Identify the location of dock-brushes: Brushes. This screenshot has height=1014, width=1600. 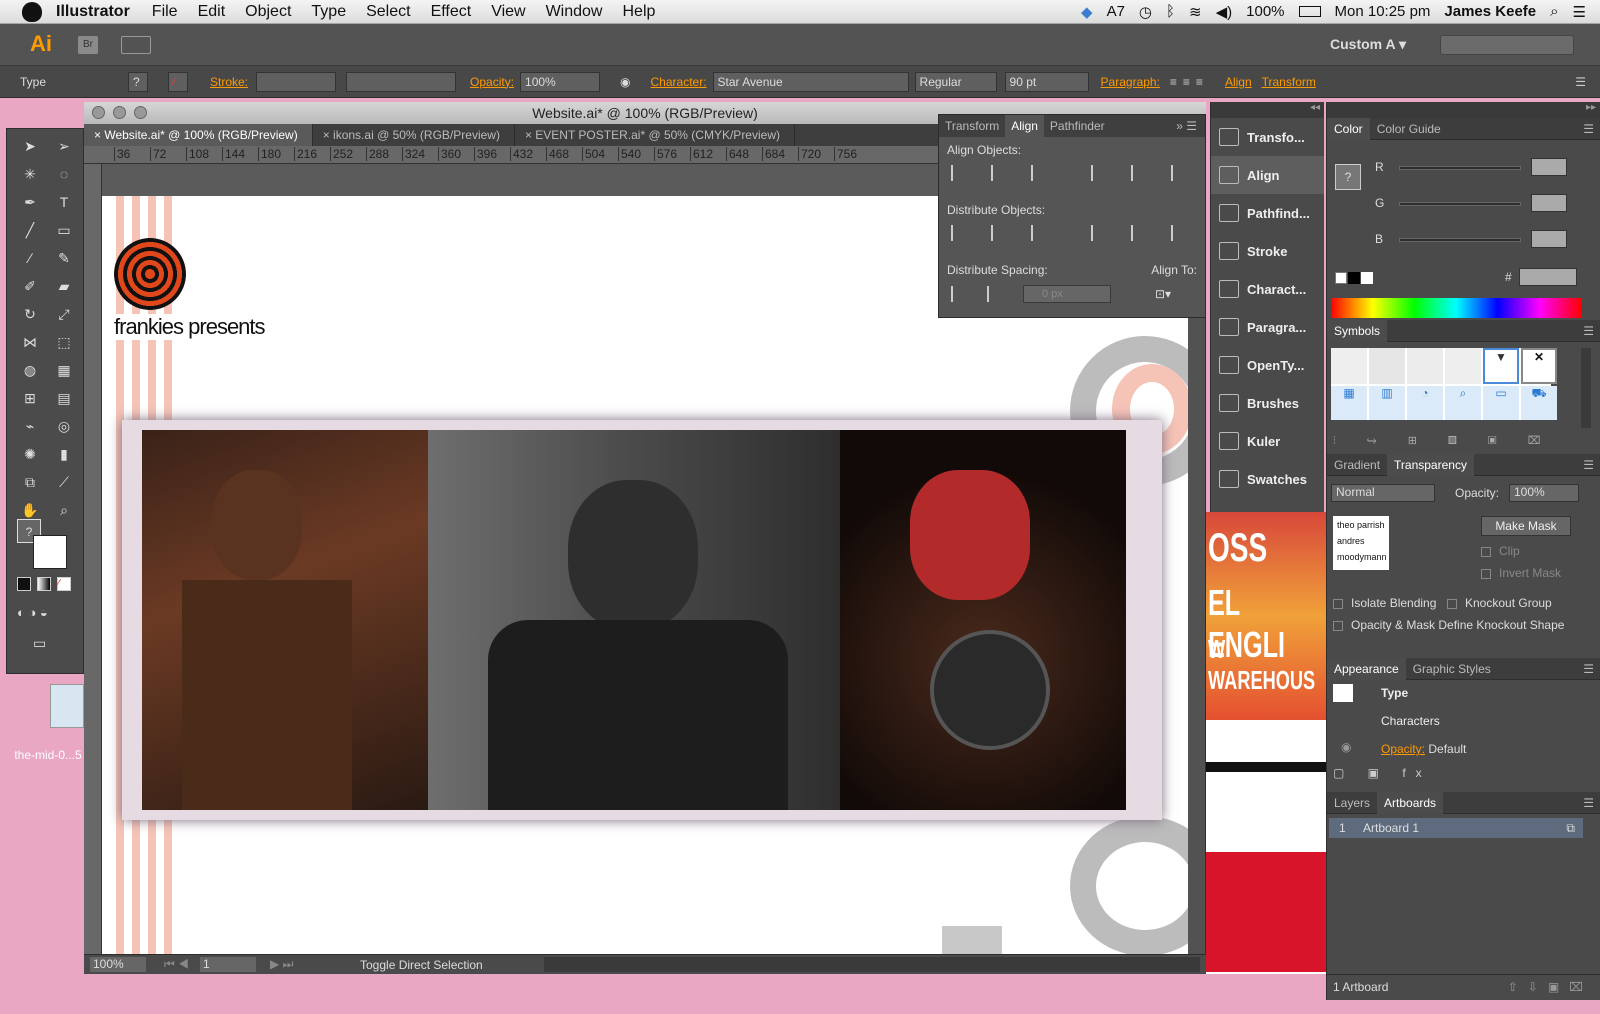
(1267, 403).